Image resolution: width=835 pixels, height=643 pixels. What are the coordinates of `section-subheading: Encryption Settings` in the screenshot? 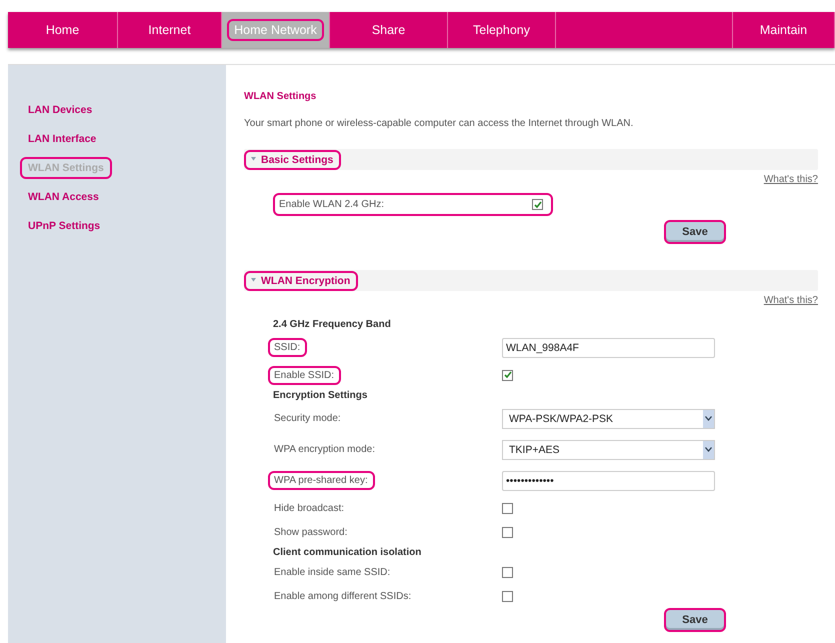 It's located at (320, 395).